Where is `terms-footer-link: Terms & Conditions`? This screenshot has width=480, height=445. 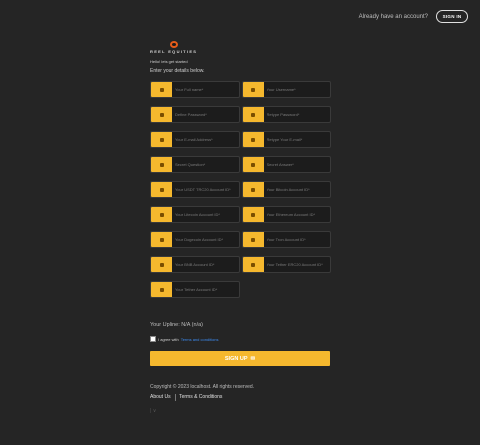
terms-footer-link: Terms & Conditions is located at coordinates (200, 397).